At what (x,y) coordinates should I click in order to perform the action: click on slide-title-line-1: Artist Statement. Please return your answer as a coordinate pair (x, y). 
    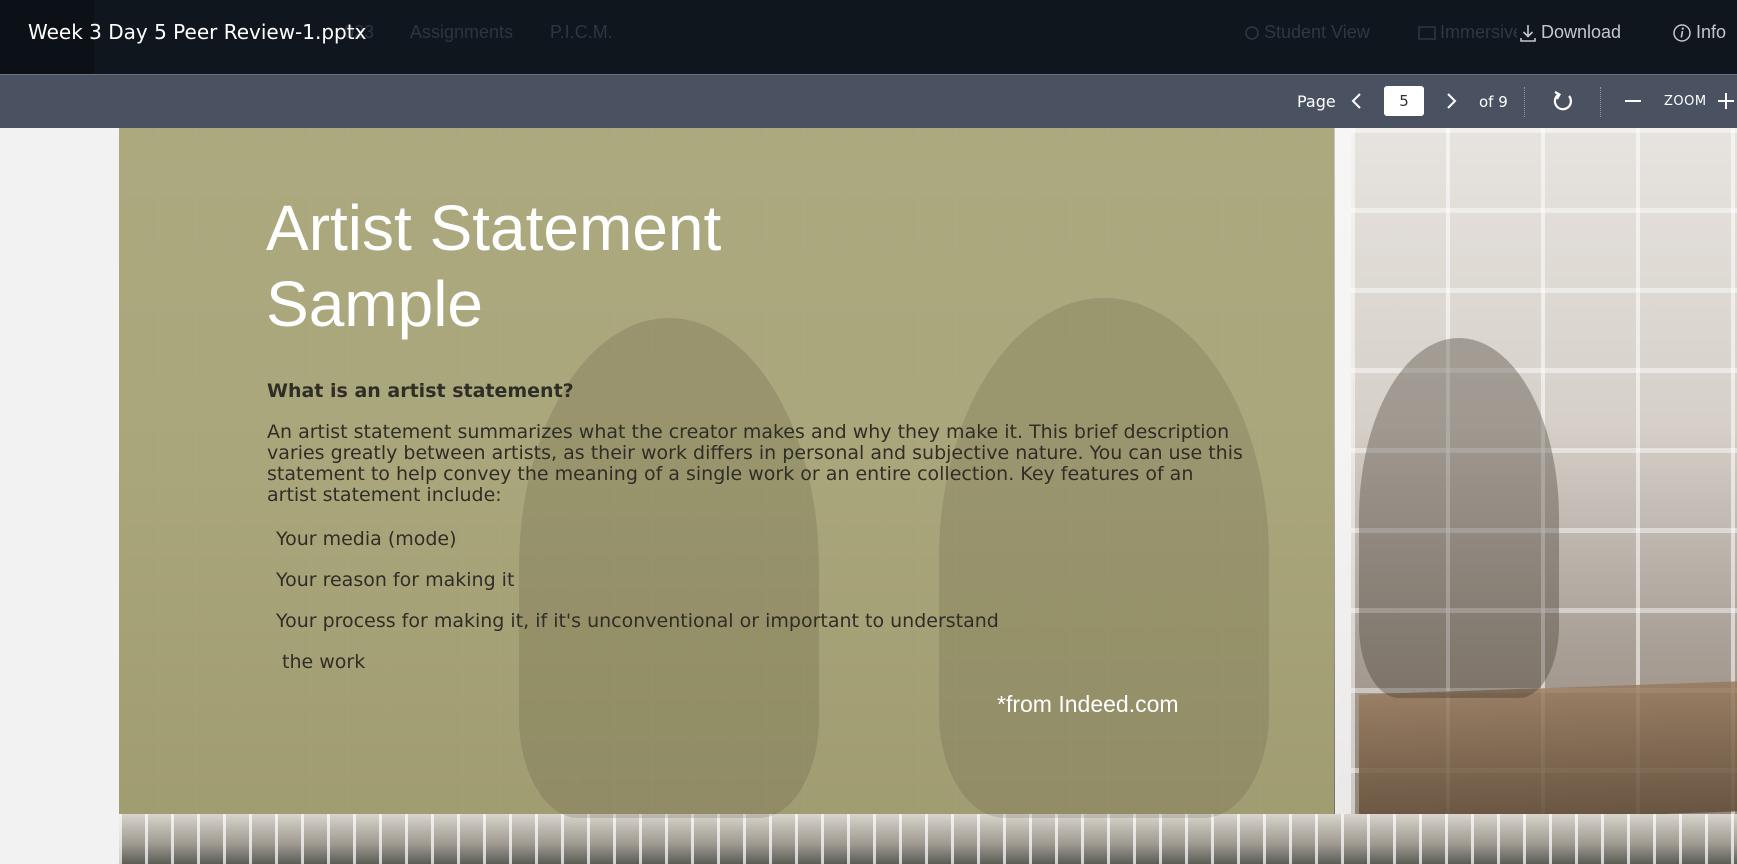
    Looking at the image, I should click on (494, 228).